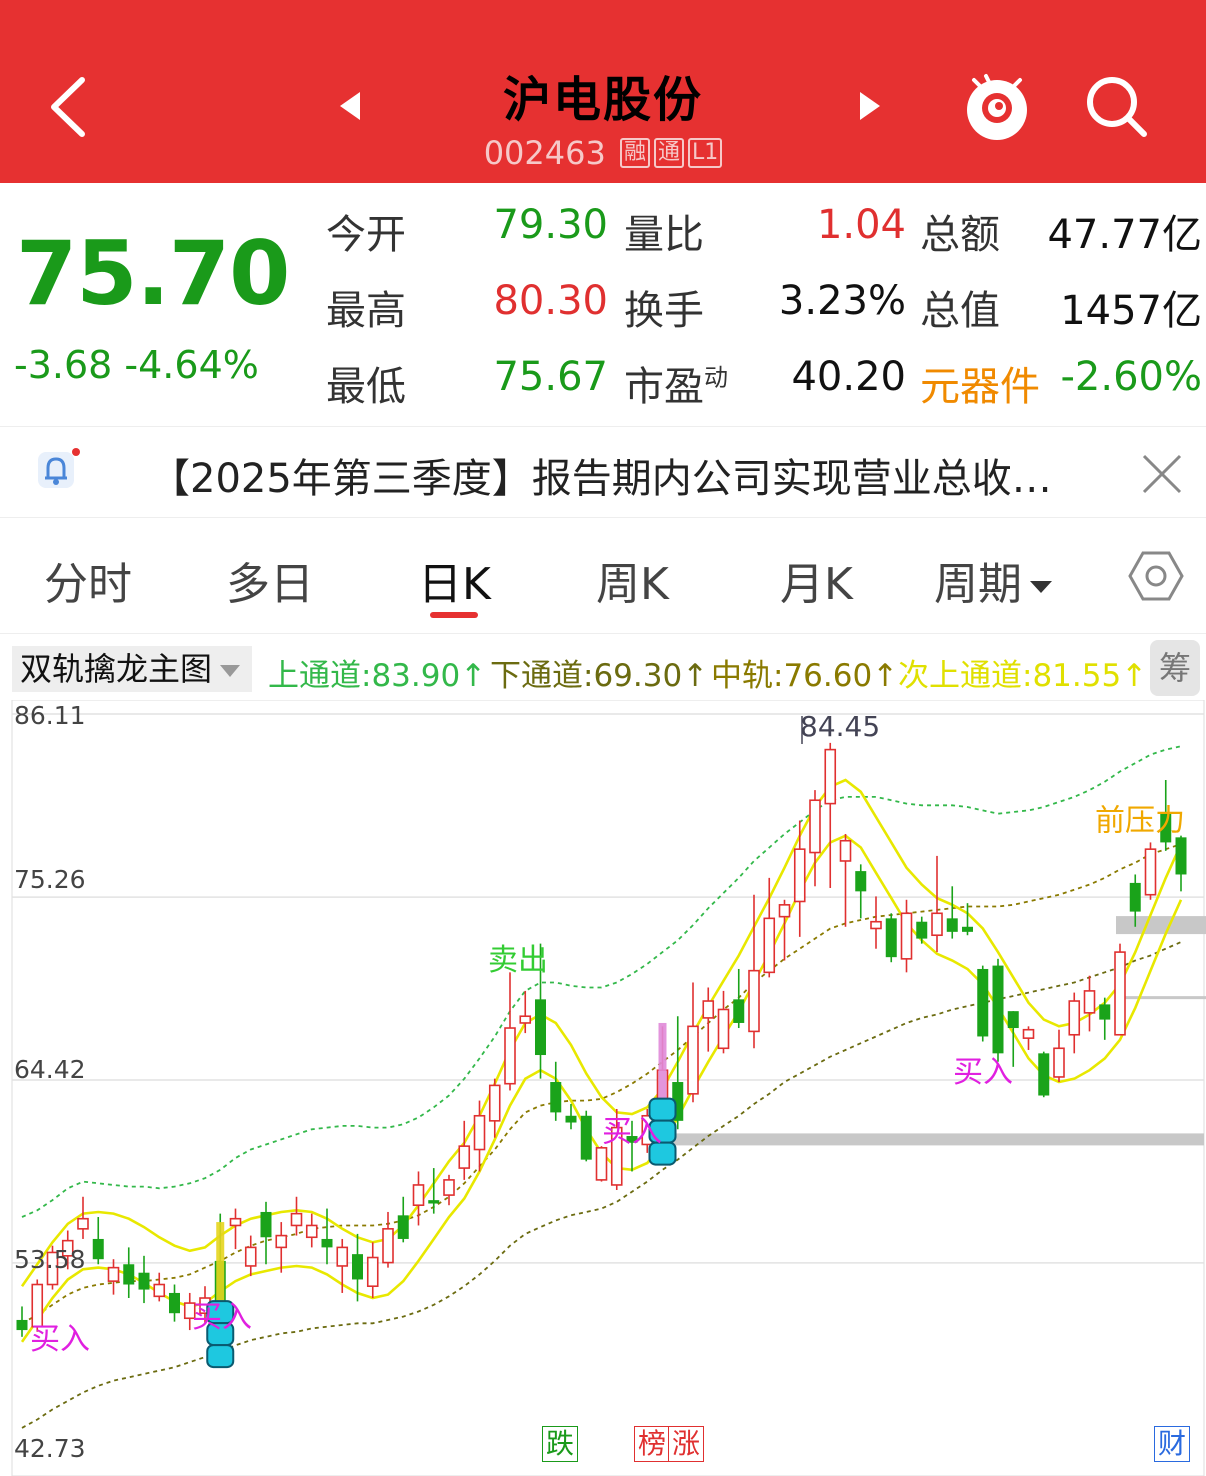  What do you see at coordinates (848, 377) in the screenshot?
I see `pe-value: 40.20` at bounding box center [848, 377].